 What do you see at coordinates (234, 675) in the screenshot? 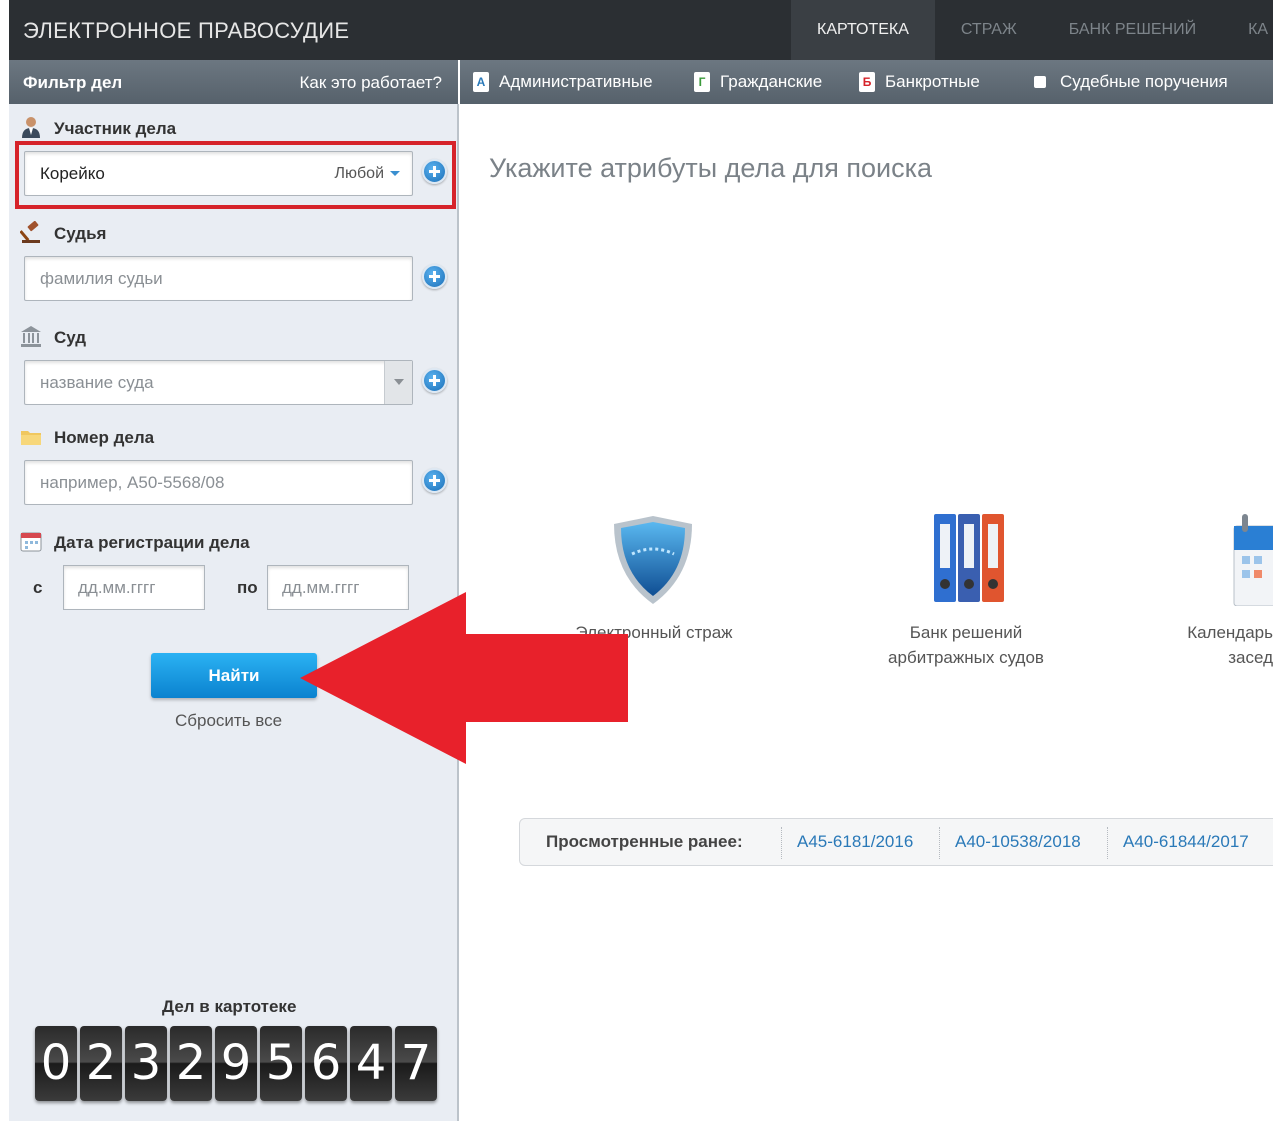
I see `find-button: Найти` at bounding box center [234, 675].